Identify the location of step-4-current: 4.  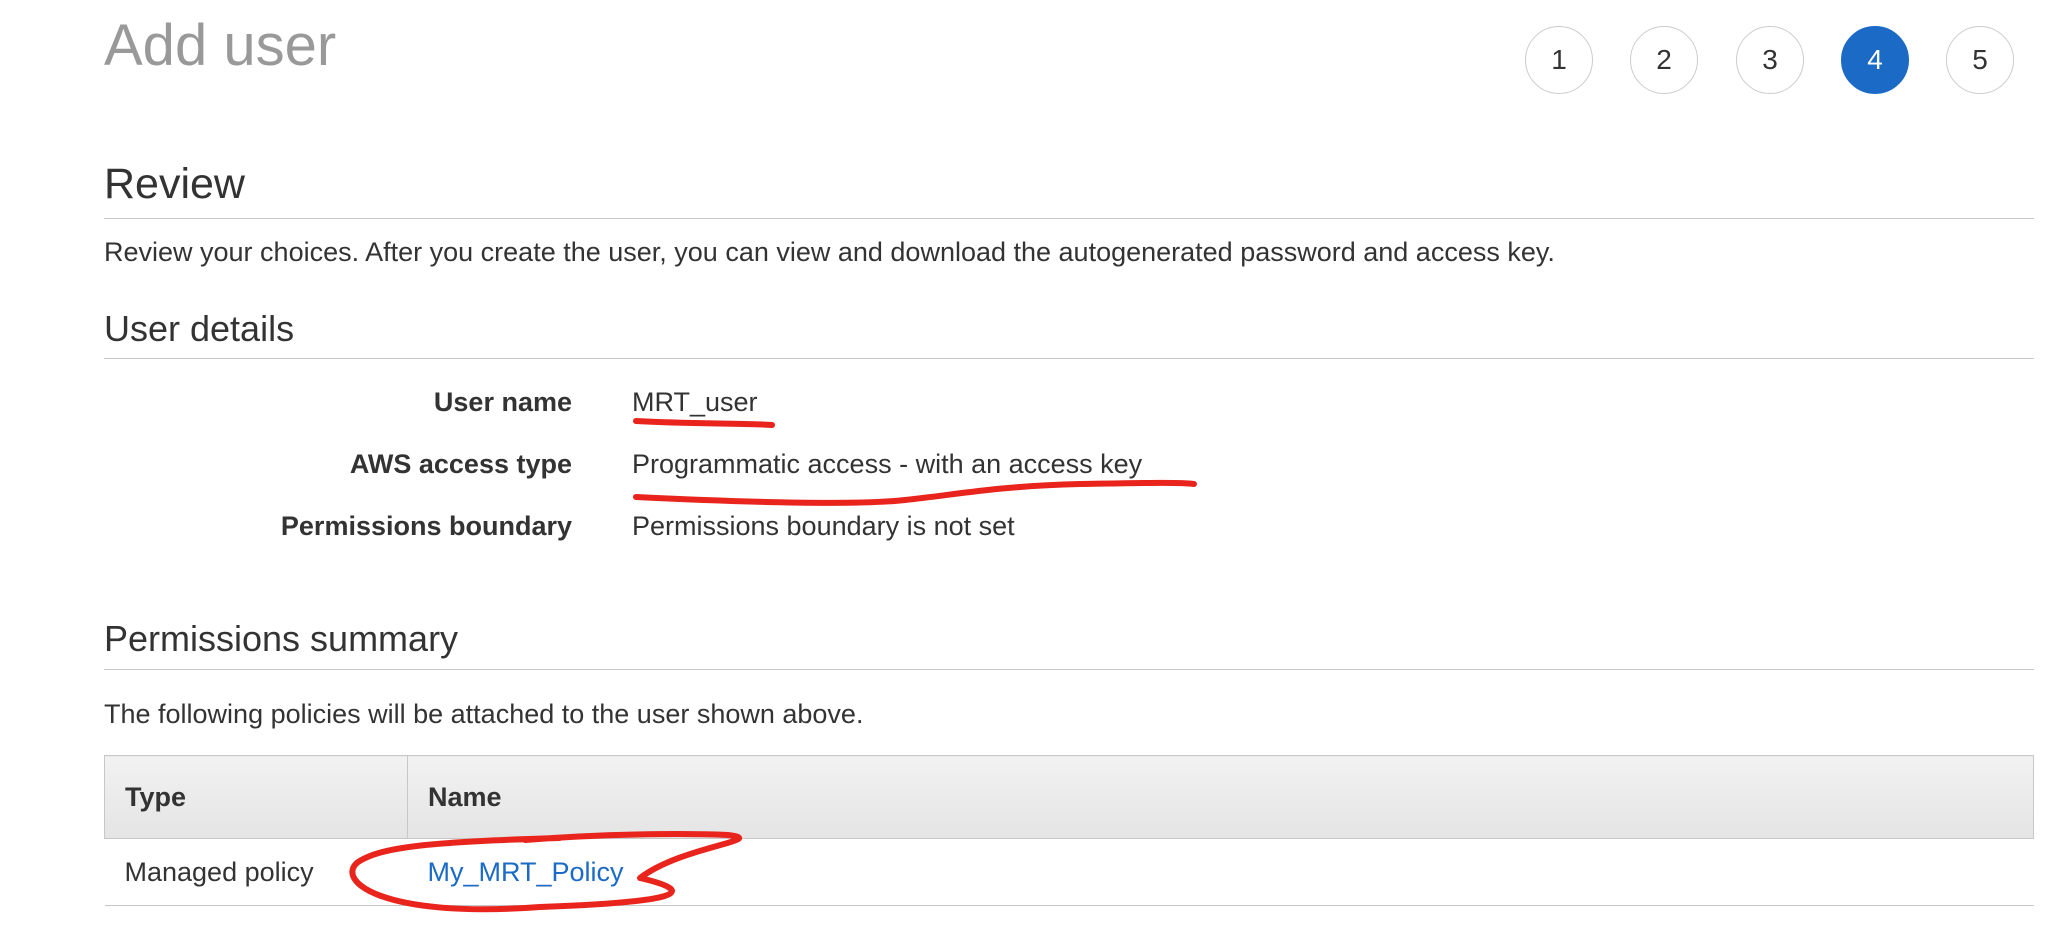
(1875, 60).